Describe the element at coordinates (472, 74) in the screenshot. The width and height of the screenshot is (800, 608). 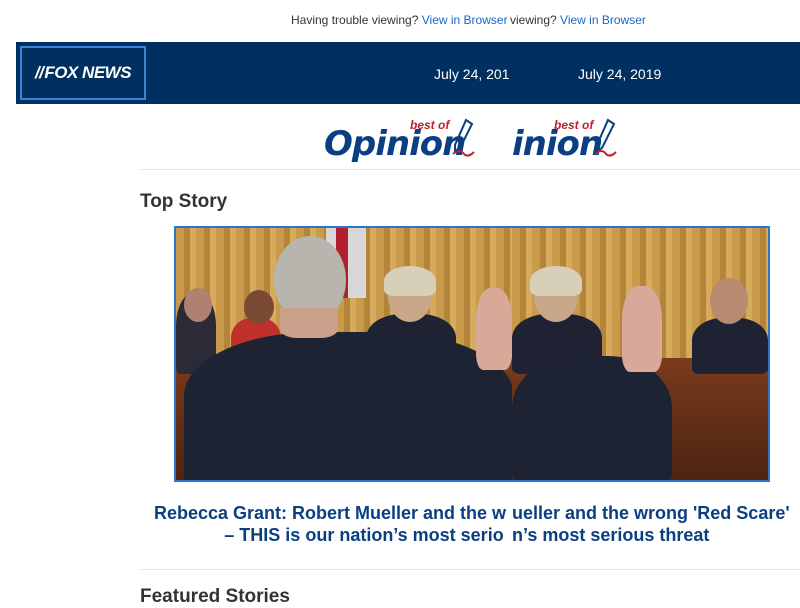
I see `header-date-clipped: July 24, 201` at that location.